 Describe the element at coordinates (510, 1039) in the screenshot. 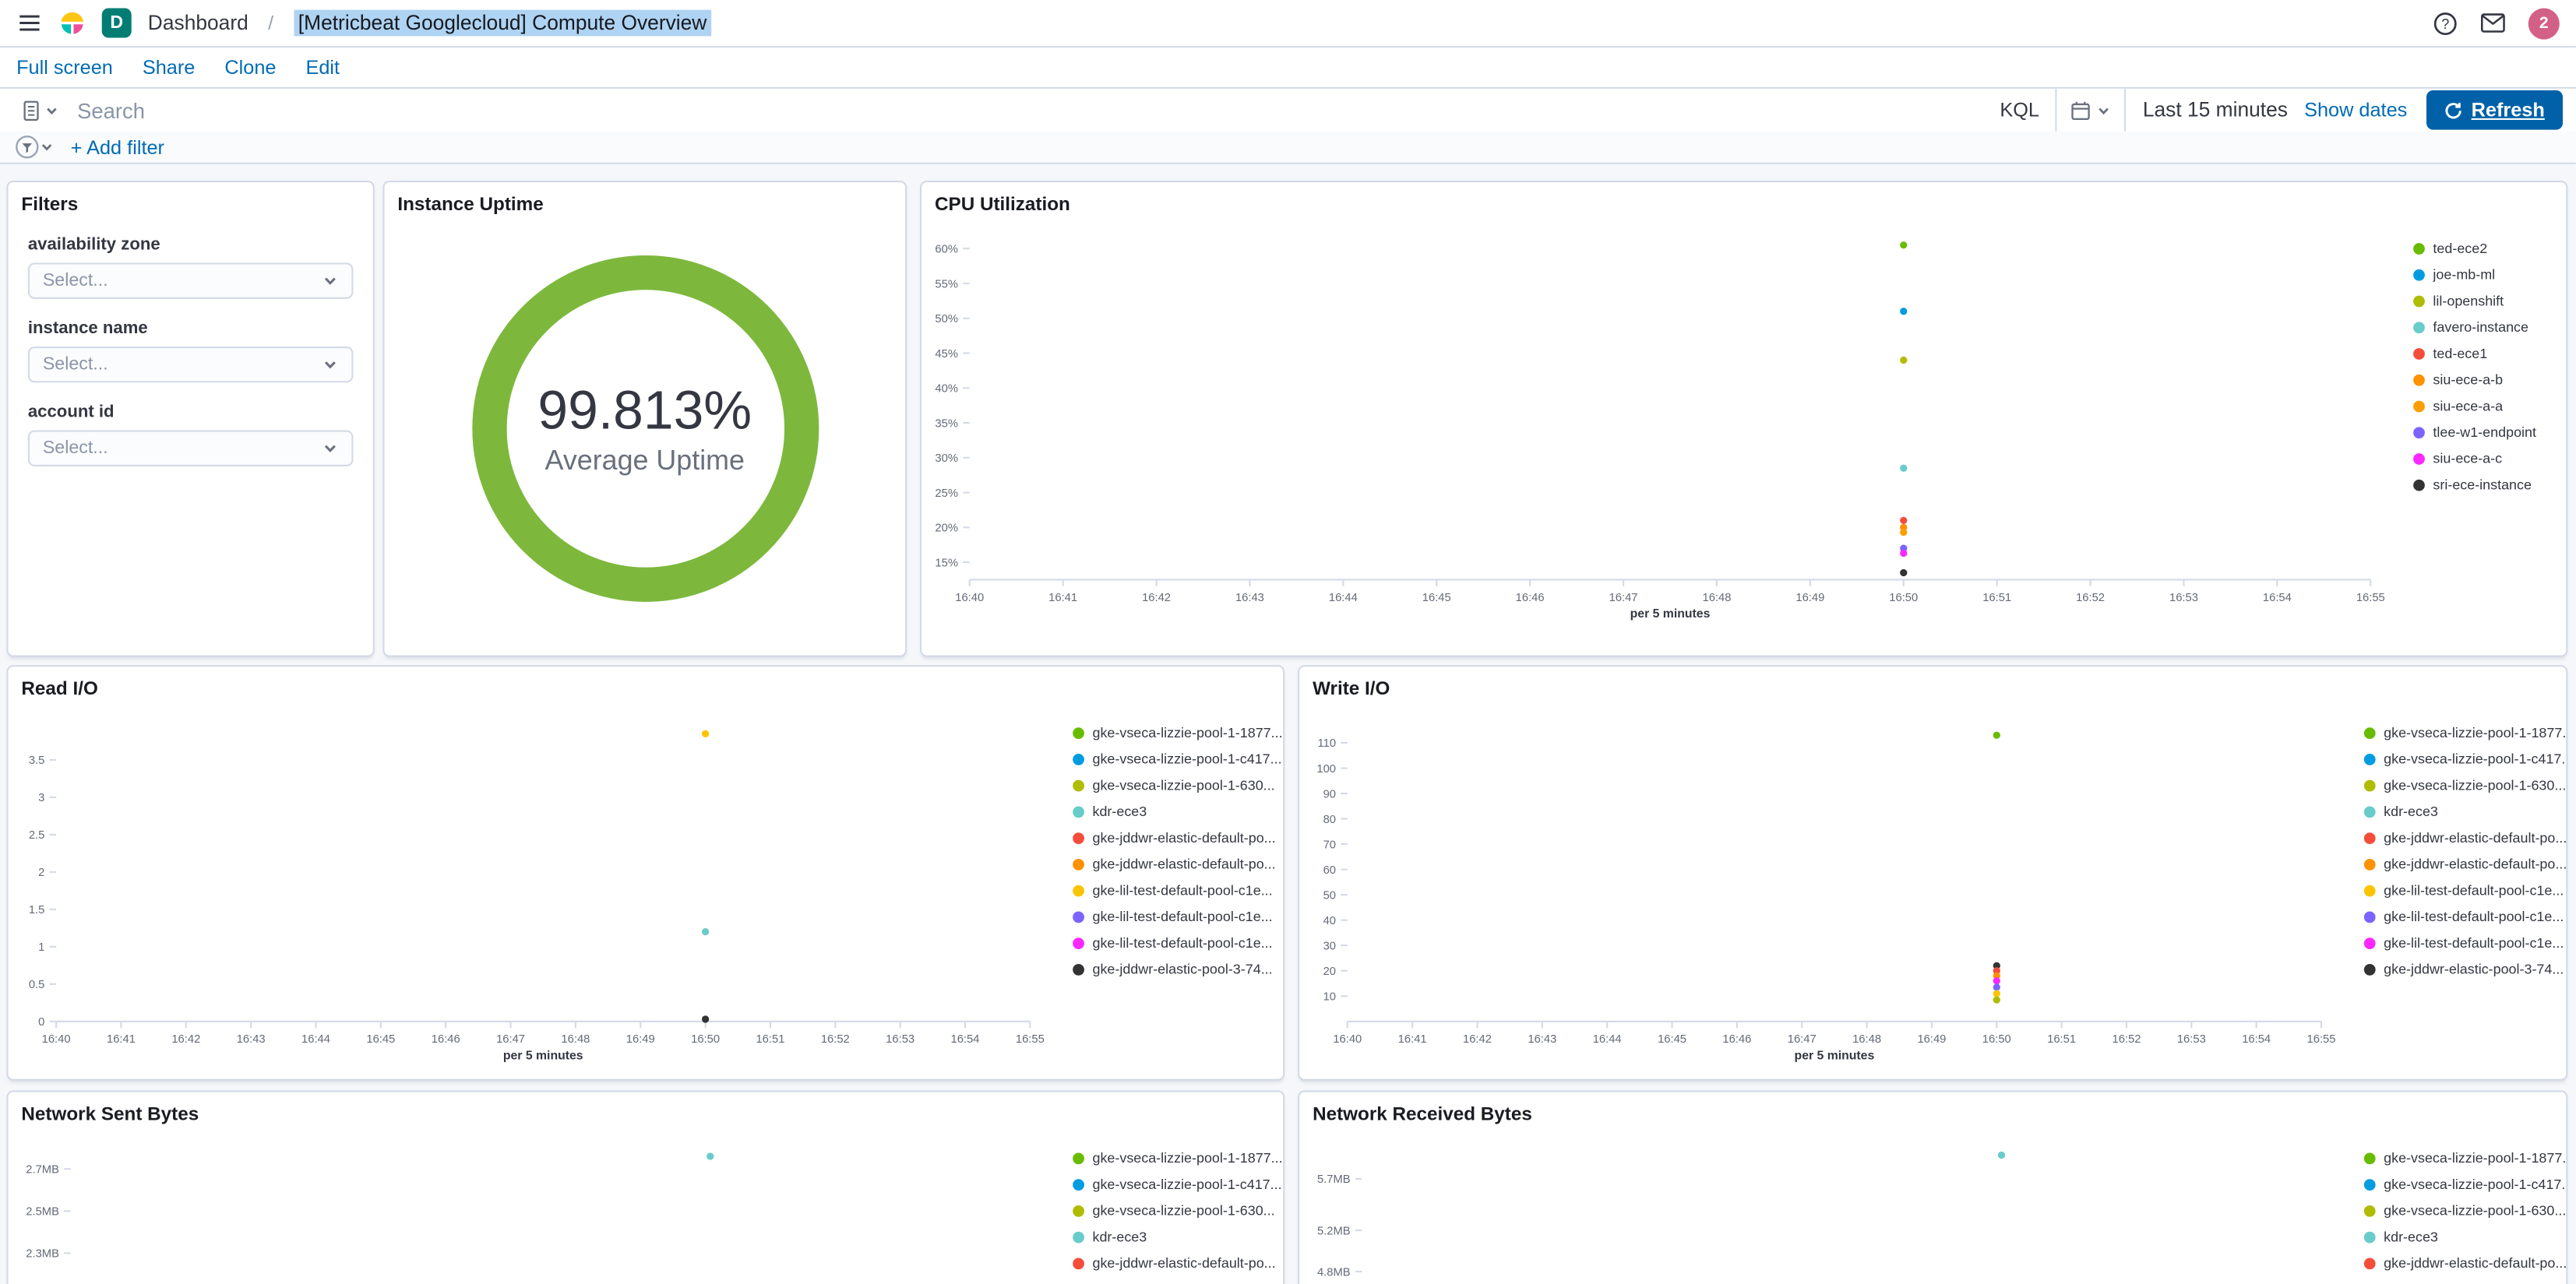

I see `svg-text: 16:47` at that location.